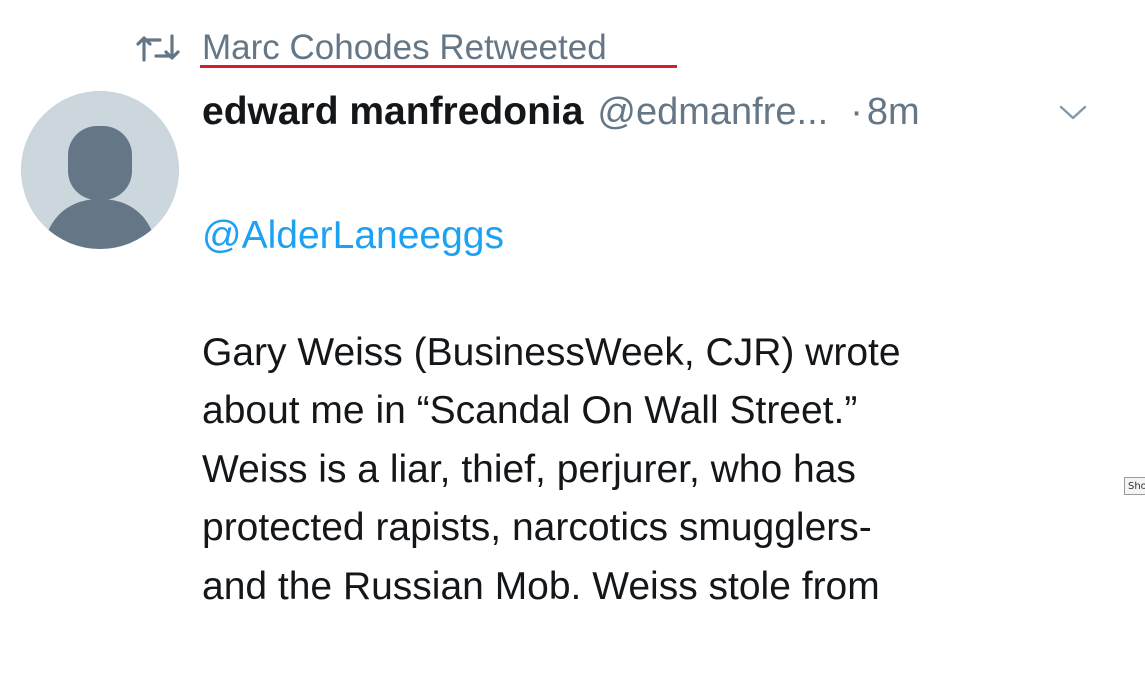 This screenshot has width=1145, height=675. Describe the element at coordinates (438, 66) in the screenshot. I see `red-underline-annotation` at that location.